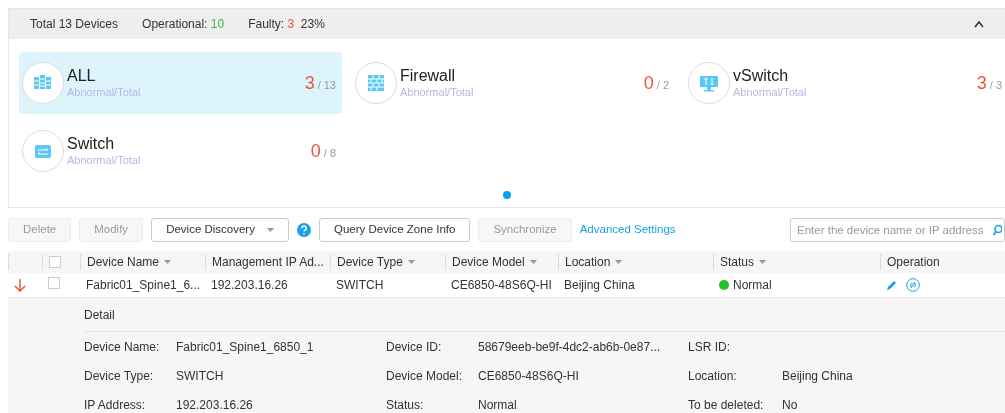 This screenshot has height=413, width=1005. Describe the element at coordinates (115, 404) in the screenshot. I see `detail-label: IP Address:` at that location.